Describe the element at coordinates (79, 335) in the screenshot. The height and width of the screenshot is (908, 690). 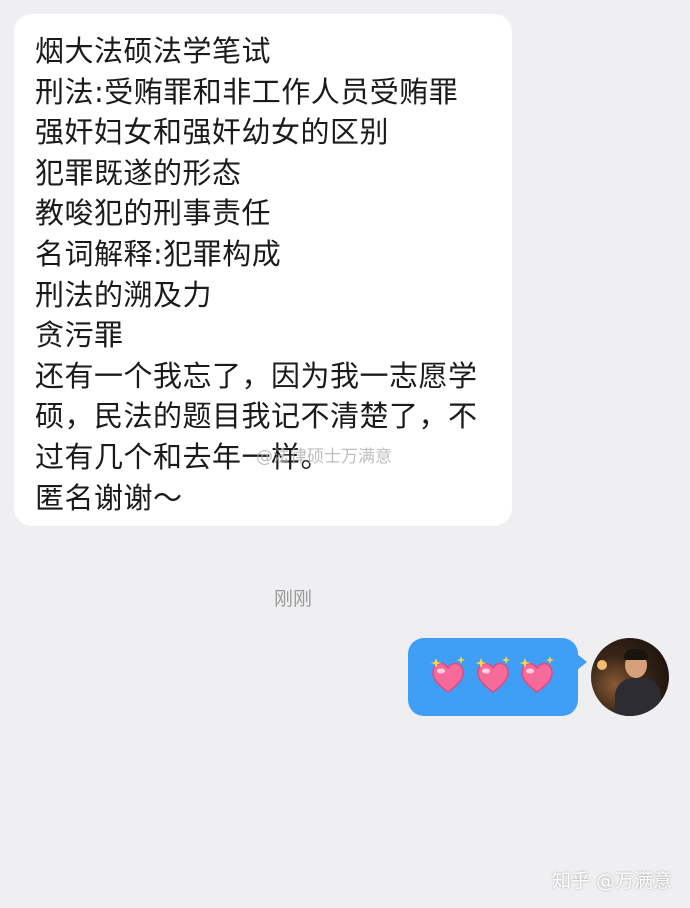
I see `message-line: 贪污罪` at that location.